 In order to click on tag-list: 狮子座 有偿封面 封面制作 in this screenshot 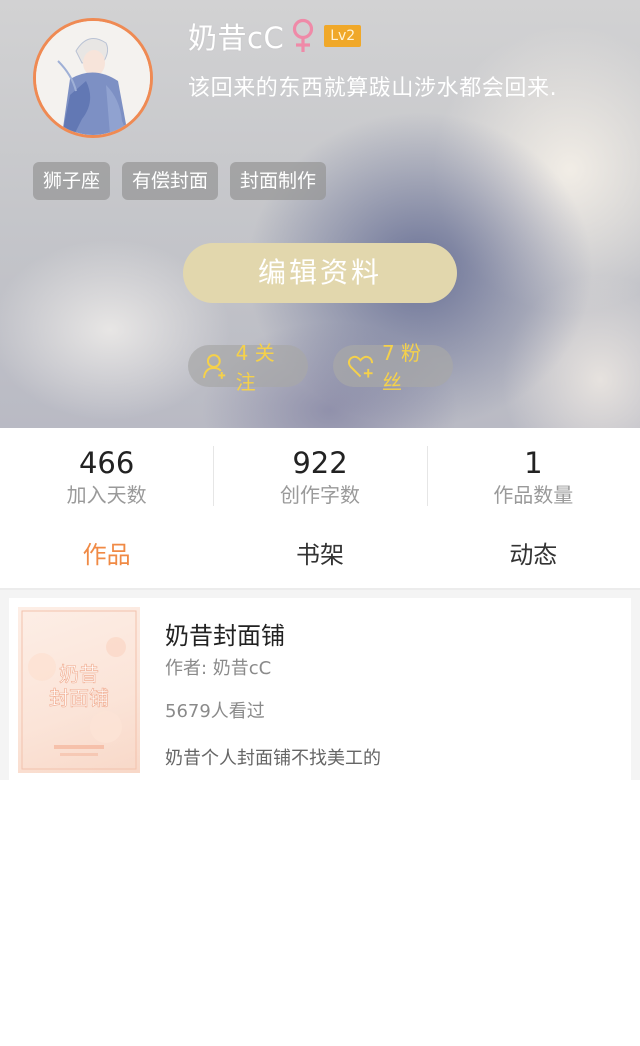, I will do `click(180, 181)`.